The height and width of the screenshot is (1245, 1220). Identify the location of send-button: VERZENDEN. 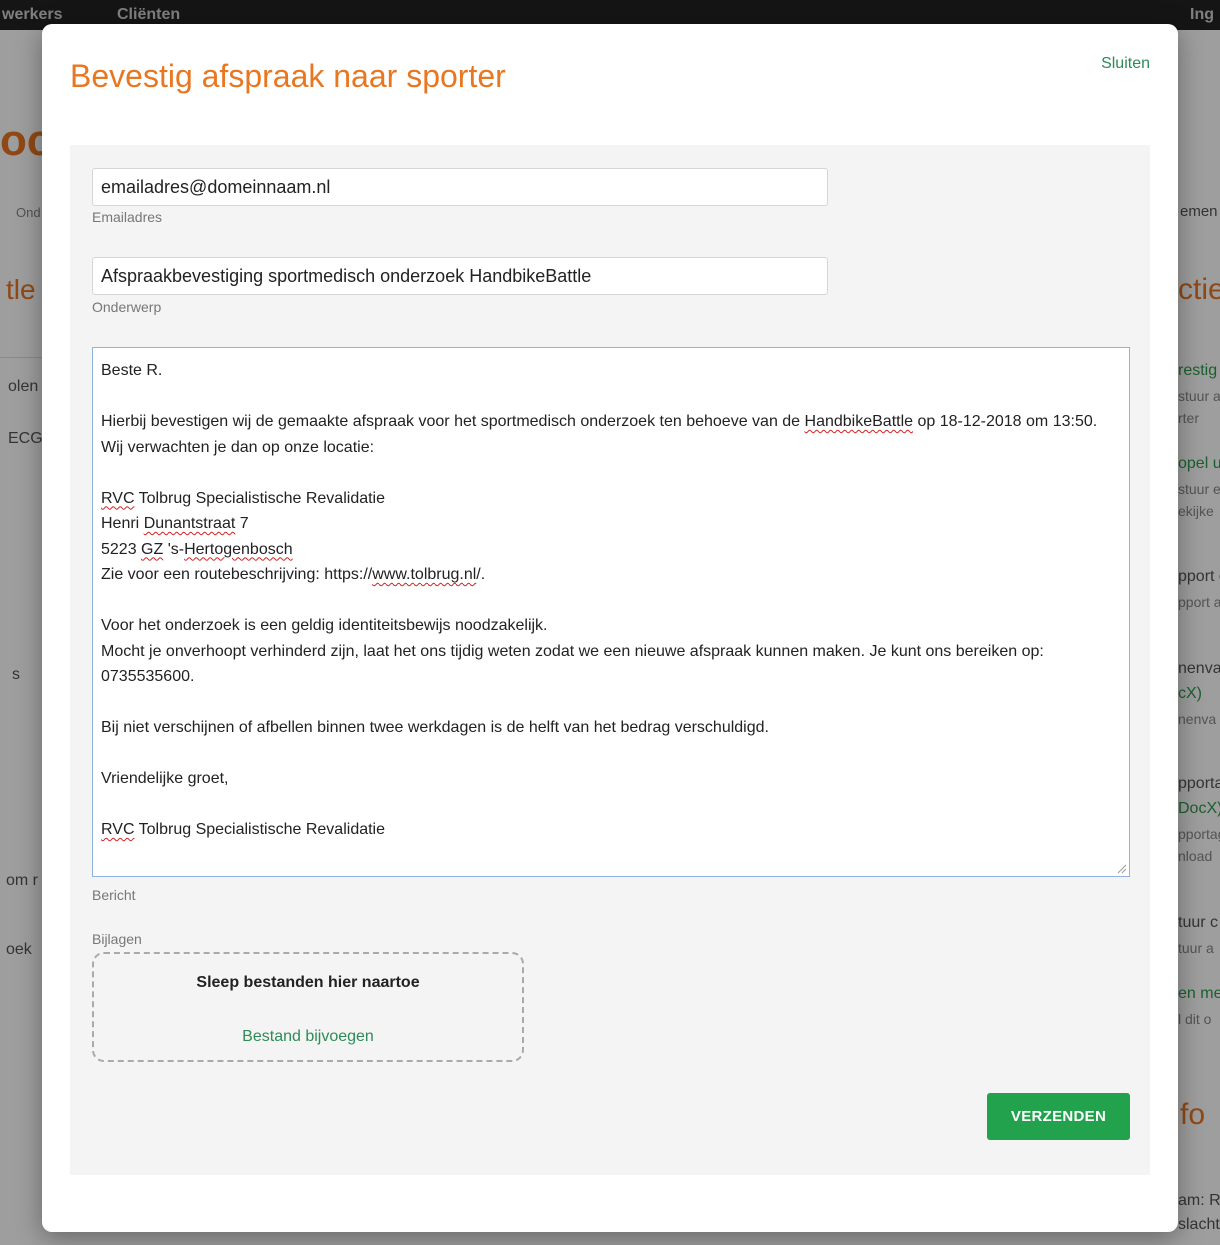
(1058, 1116).